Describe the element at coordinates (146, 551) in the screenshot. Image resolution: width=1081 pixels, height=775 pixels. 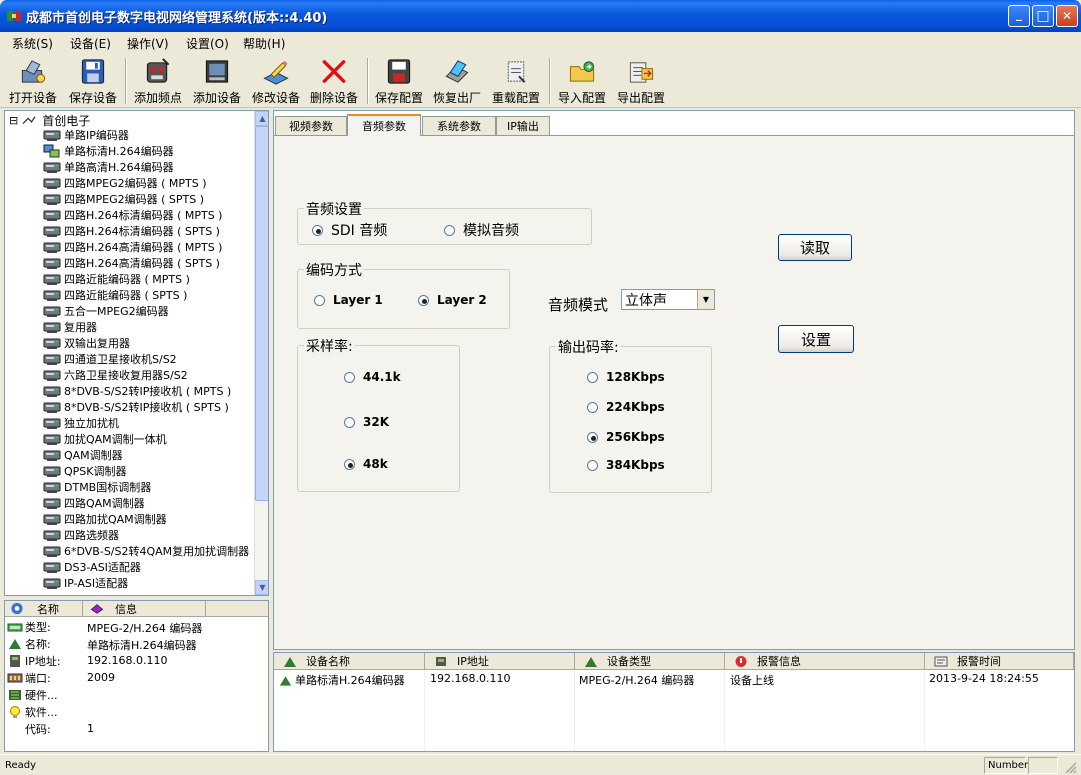
I see `tree-item: 6*DVB-S/S2转4QAM复用加扰调制器` at that location.